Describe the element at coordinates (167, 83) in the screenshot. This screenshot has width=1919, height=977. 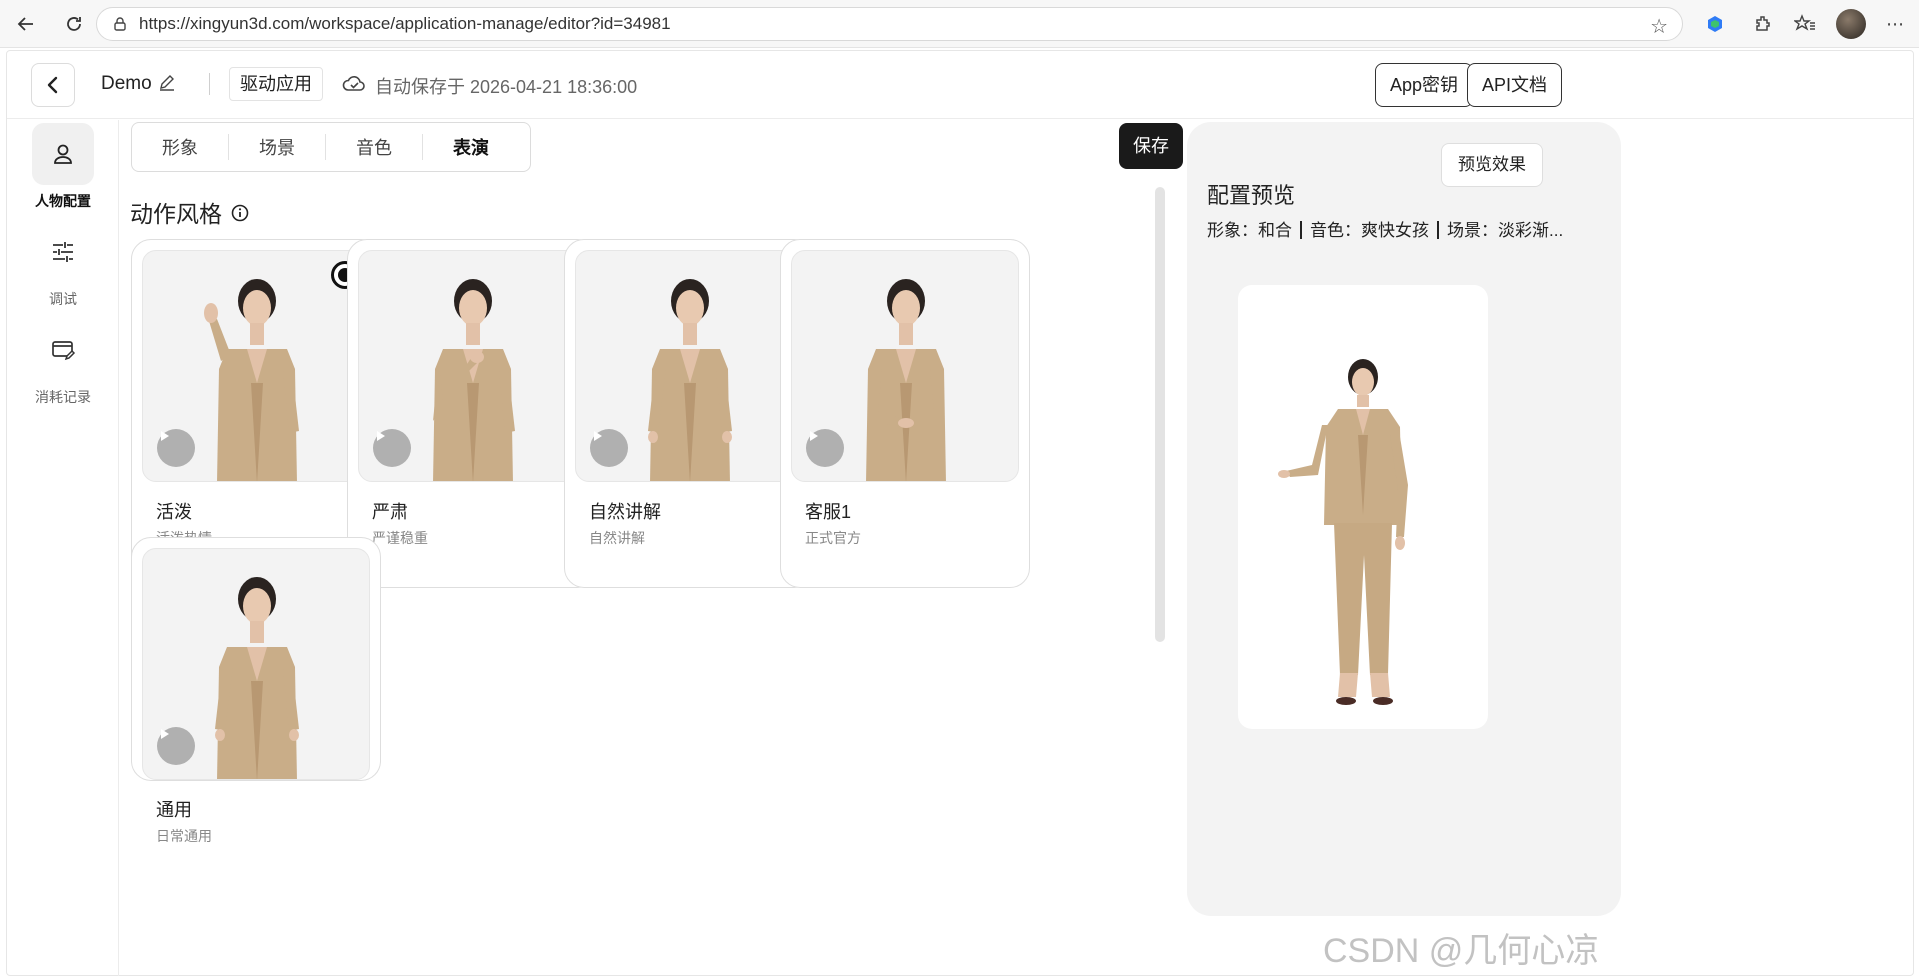
I see `edit-pencil-icon` at that location.